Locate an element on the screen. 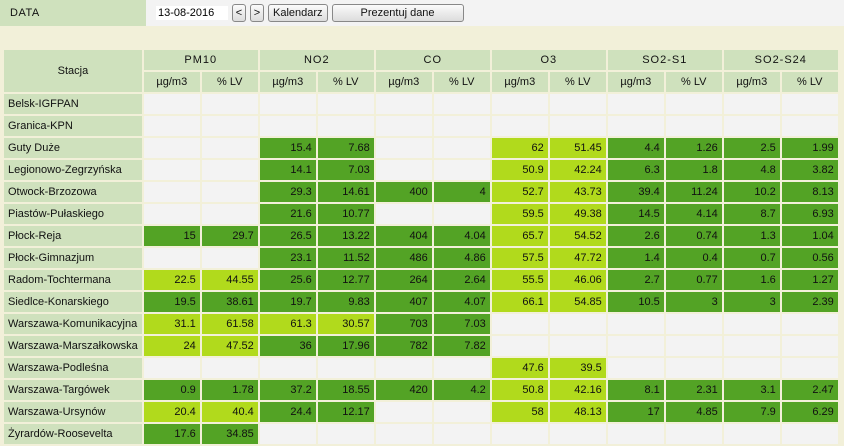 The height and width of the screenshot is (446, 844). measurement-cell: 2.39 is located at coordinates (809, 302).